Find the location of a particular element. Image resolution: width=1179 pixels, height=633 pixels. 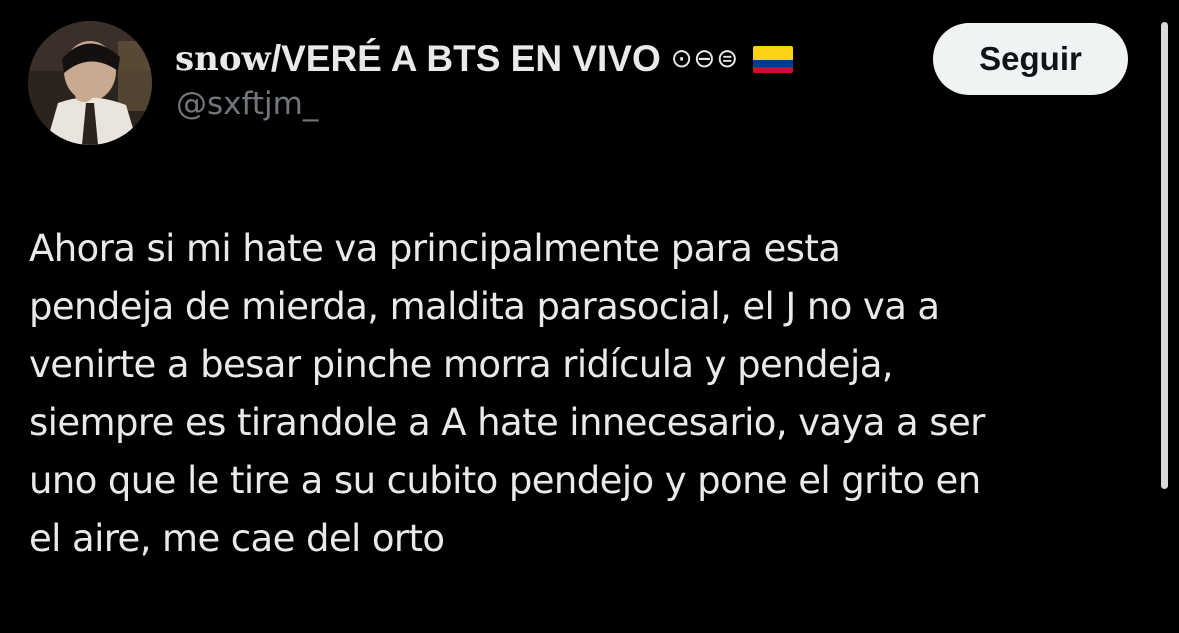

user-handle: @sxftjm_ is located at coordinates (247, 104).